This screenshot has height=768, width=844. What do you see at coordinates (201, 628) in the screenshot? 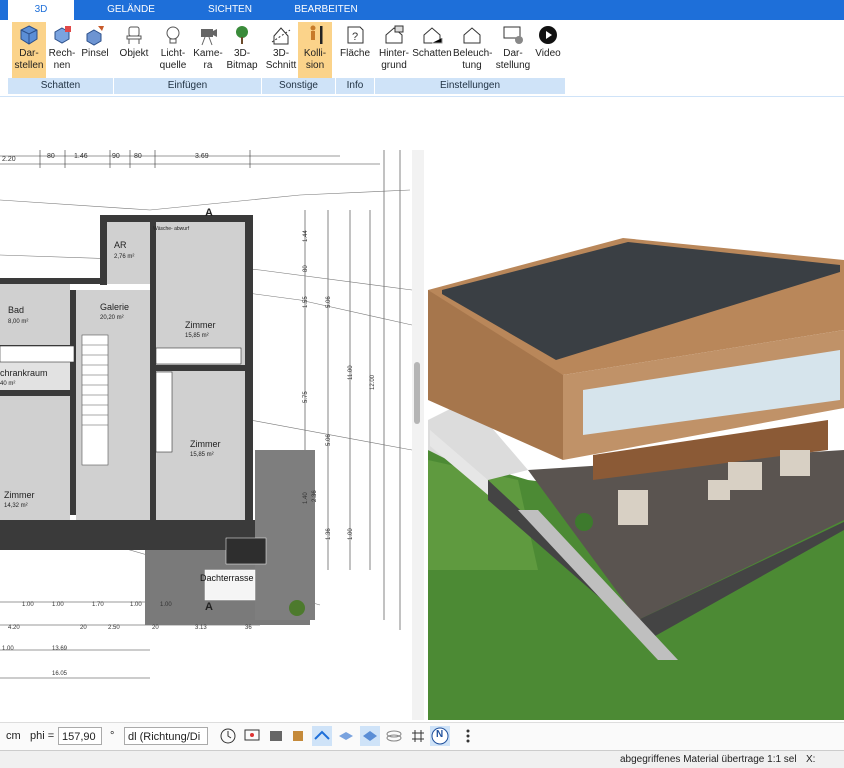
I see `dim-bottom-9: 3.13` at bounding box center [201, 628].